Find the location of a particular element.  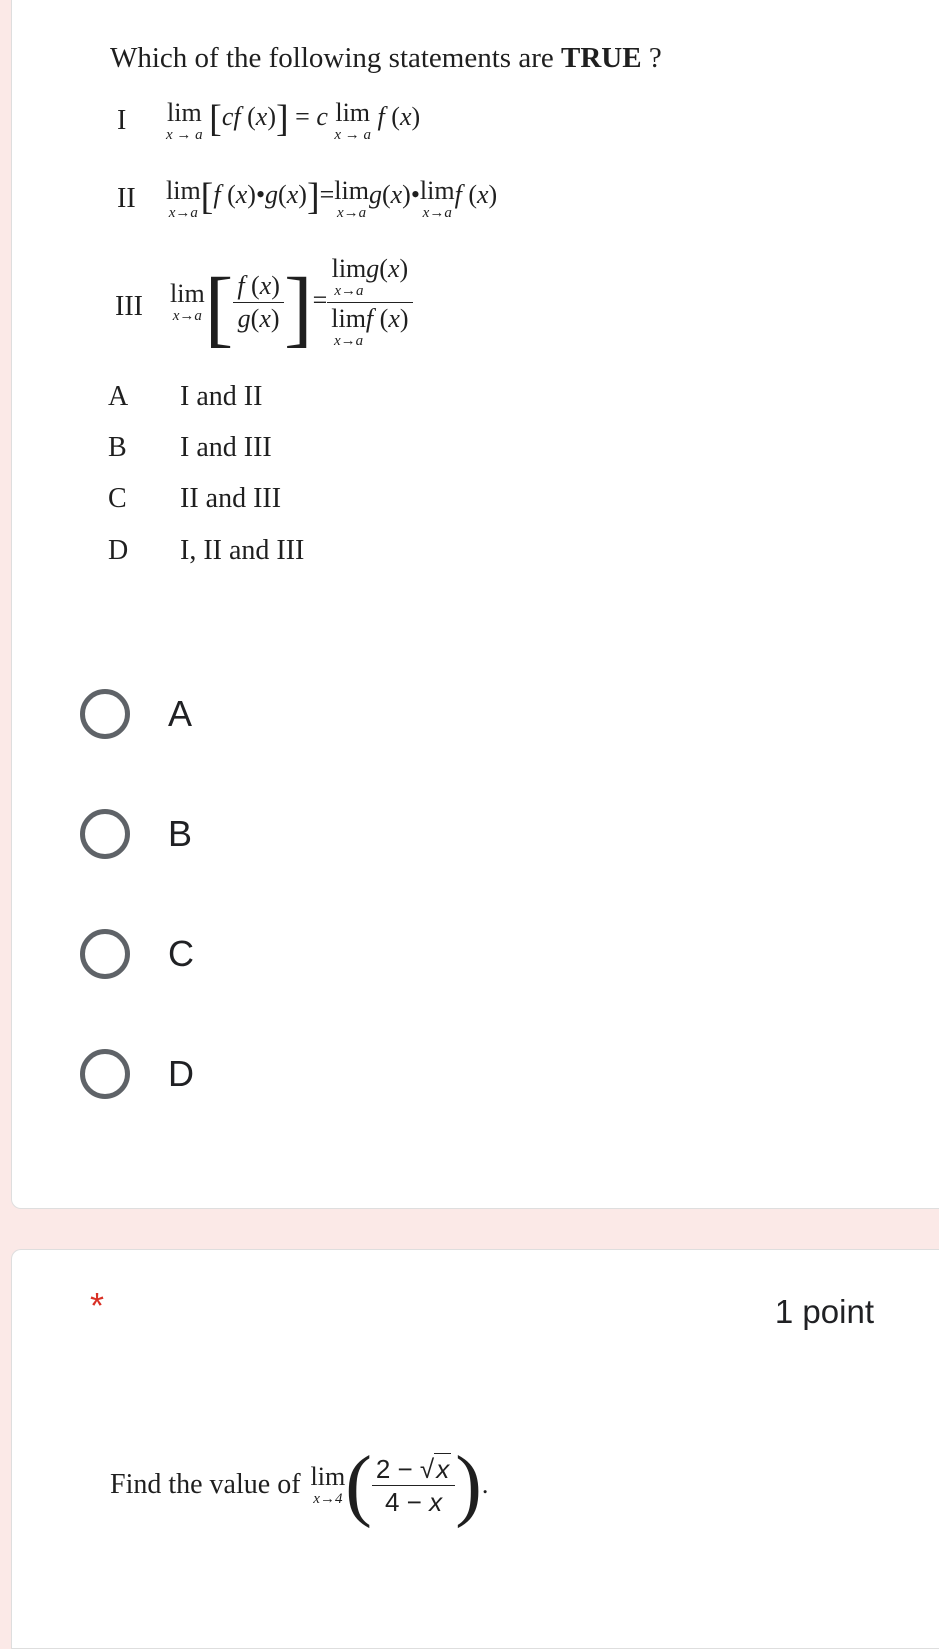

statement-numeral-2: II is located at coordinates (126, 198).